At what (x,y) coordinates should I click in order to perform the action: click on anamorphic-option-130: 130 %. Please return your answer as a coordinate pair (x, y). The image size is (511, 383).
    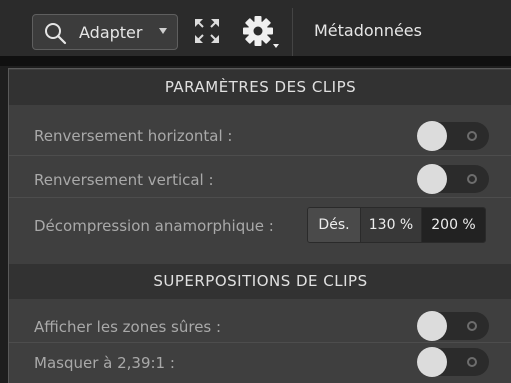
    Looking at the image, I should click on (391, 225).